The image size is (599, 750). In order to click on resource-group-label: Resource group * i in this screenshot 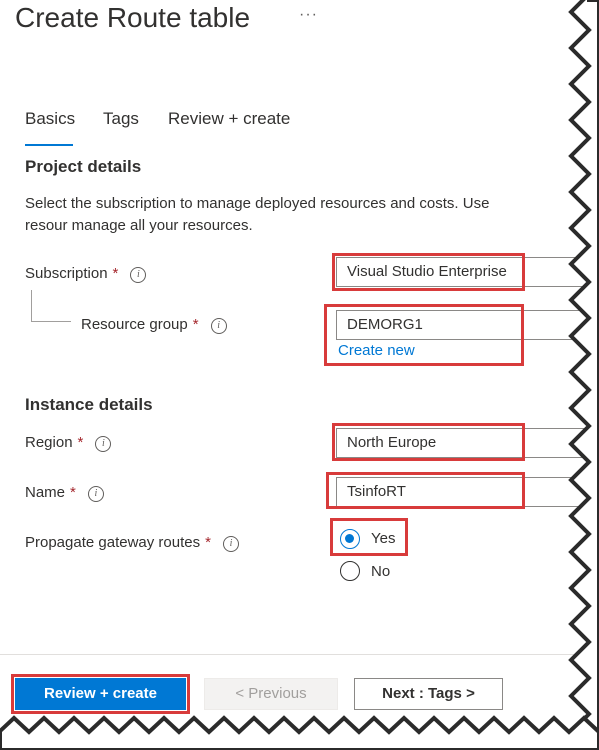, I will do `click(154, 325)`.